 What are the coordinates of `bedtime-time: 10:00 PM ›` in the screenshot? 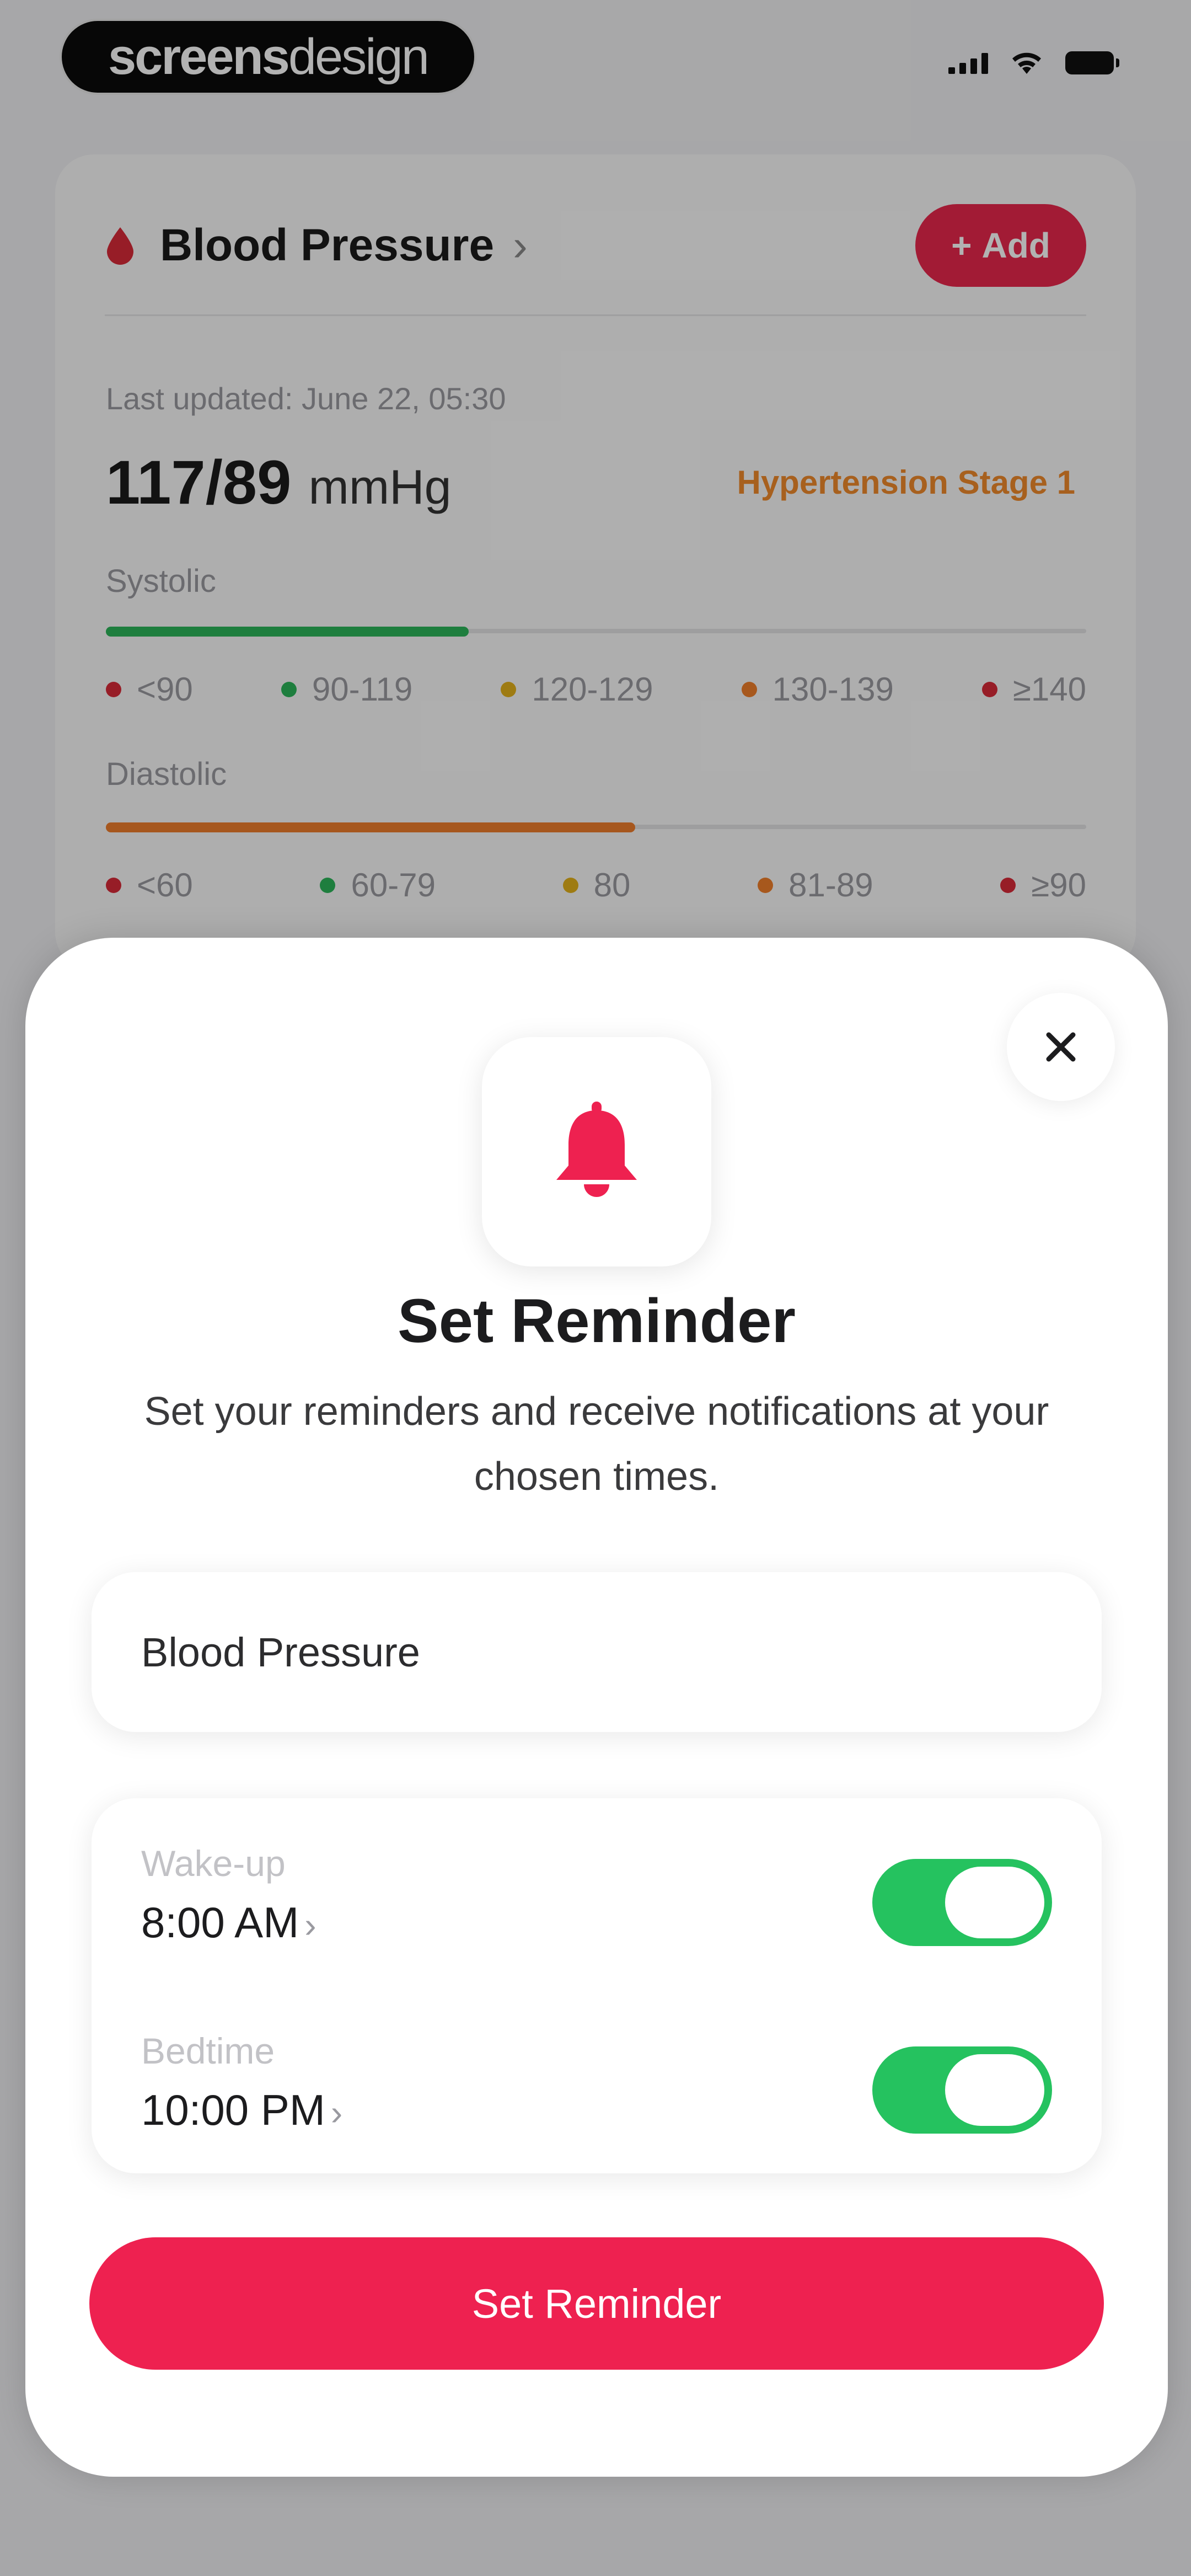 It's located at (242, 2110).